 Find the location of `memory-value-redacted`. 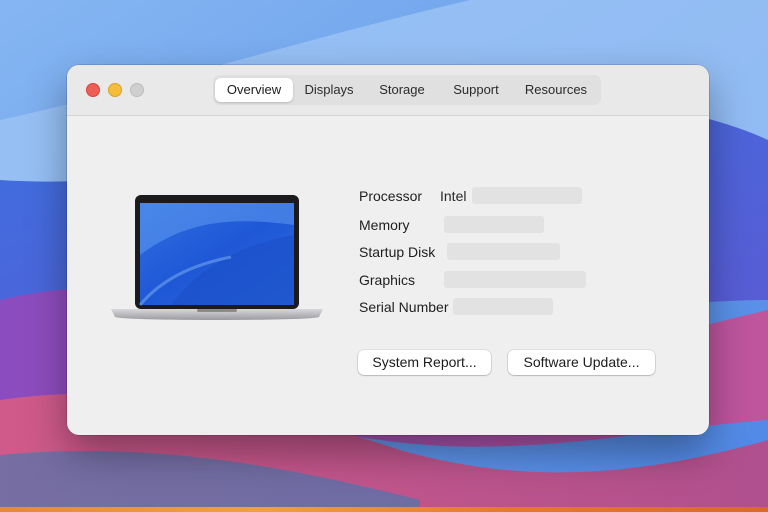

memory-value-redacted is located at coordinates (494, 224).